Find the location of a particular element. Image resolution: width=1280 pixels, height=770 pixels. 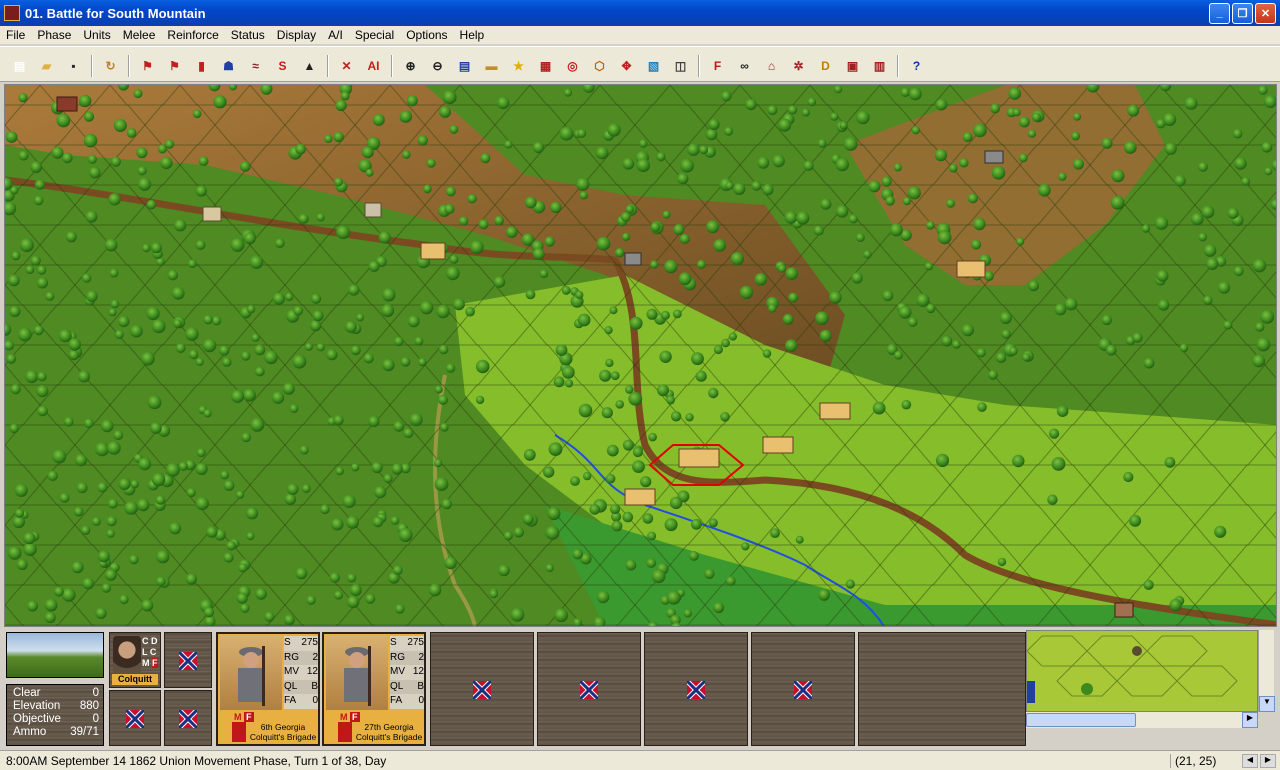

target-button: ◎ is located at coordinates (572, 65).